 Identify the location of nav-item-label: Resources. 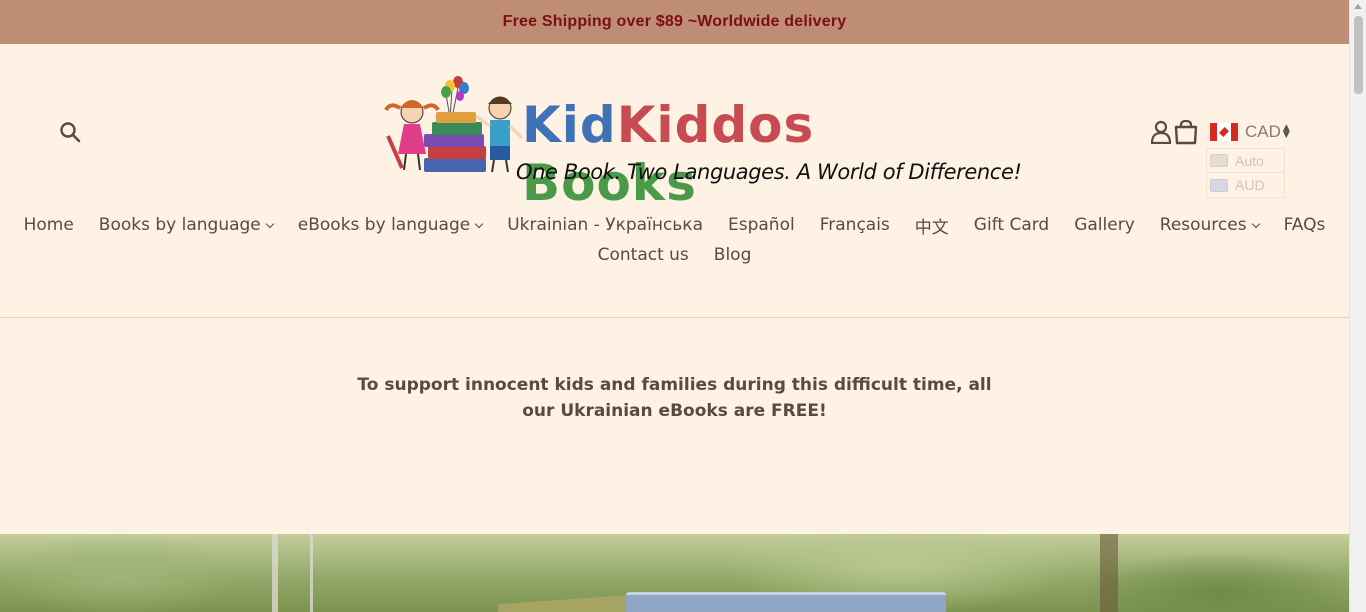
(1203, 225).